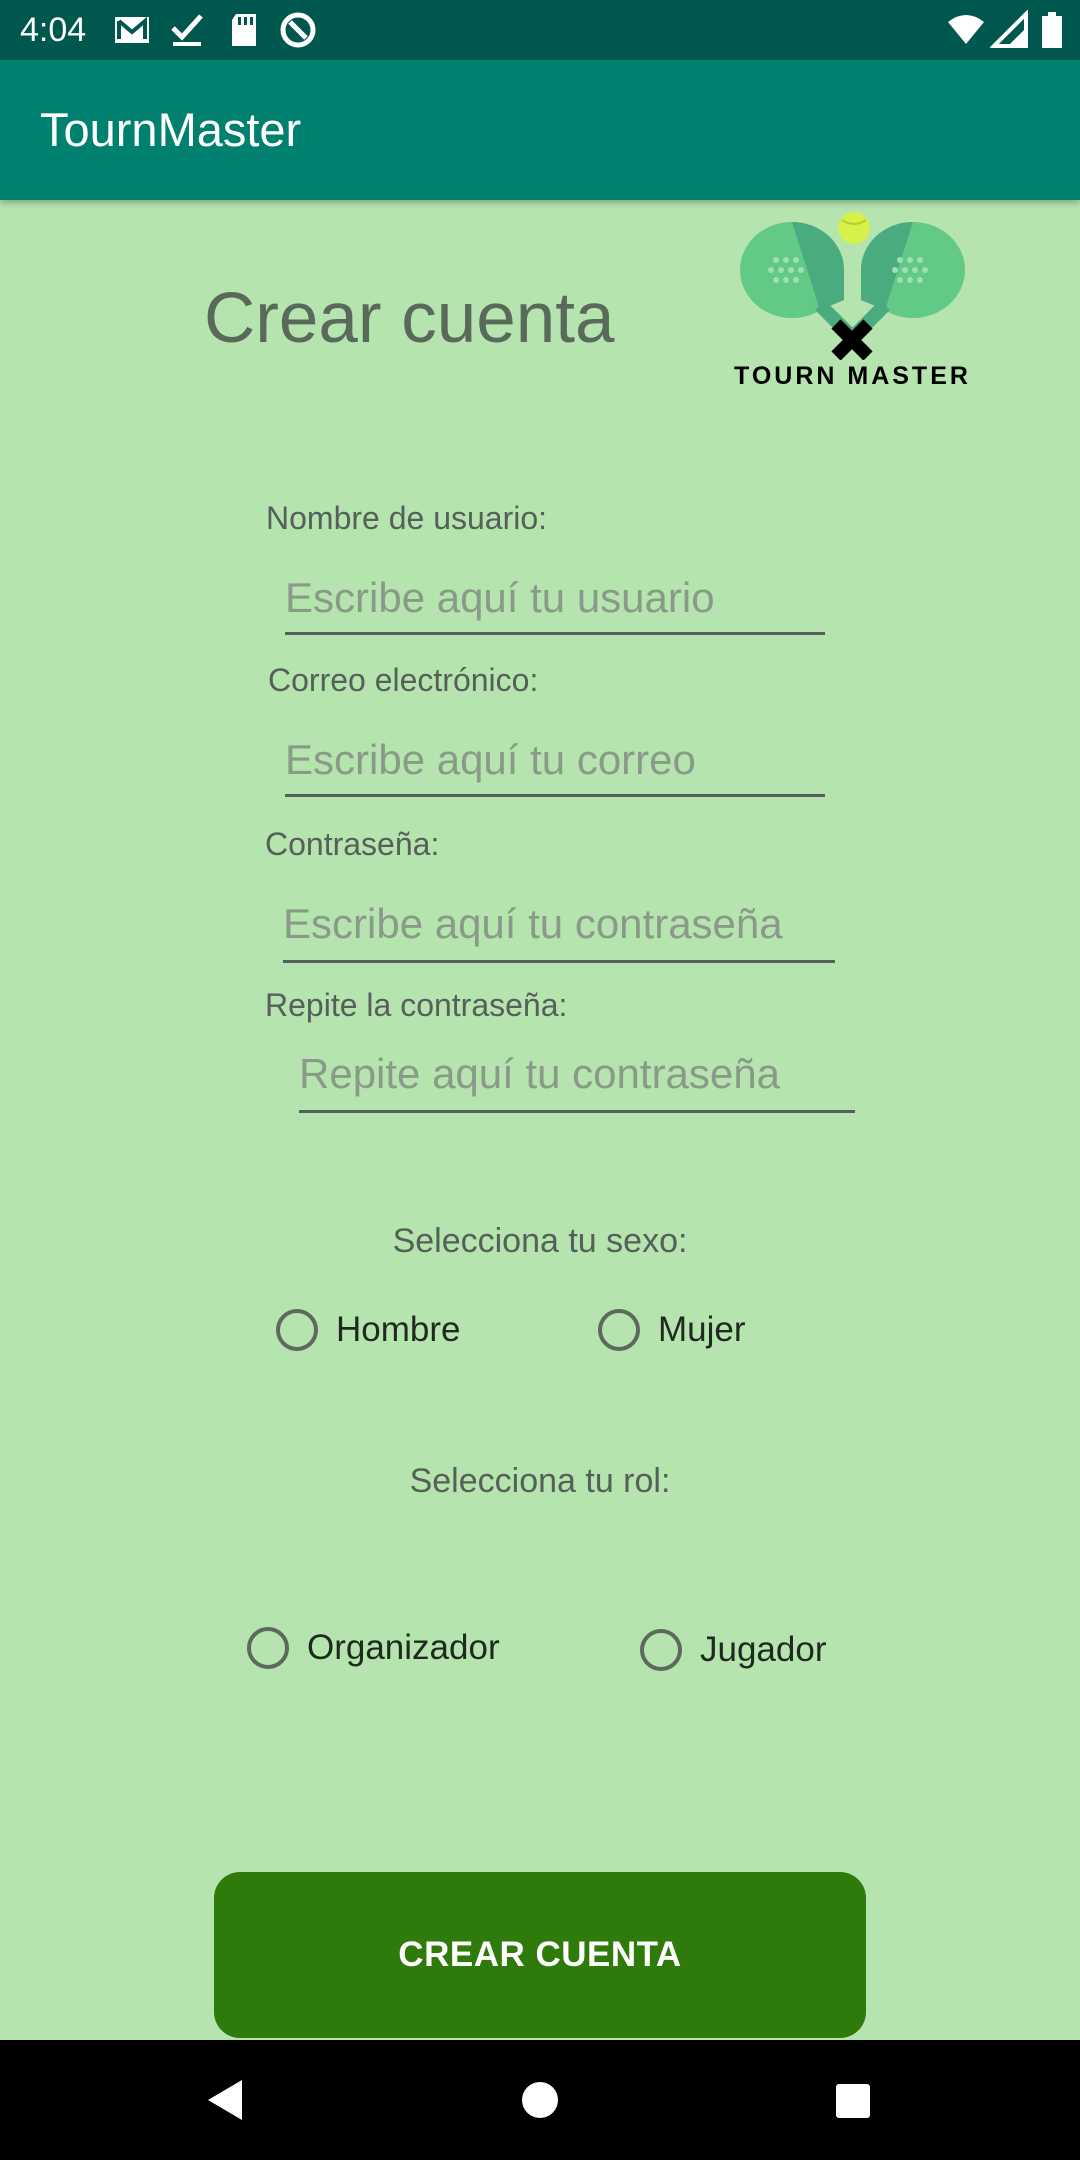 The height and width of the screenshot is (2160, 1080). I want to click on repeat-password-label: Repite la contraseña:, so click(416, 1005).